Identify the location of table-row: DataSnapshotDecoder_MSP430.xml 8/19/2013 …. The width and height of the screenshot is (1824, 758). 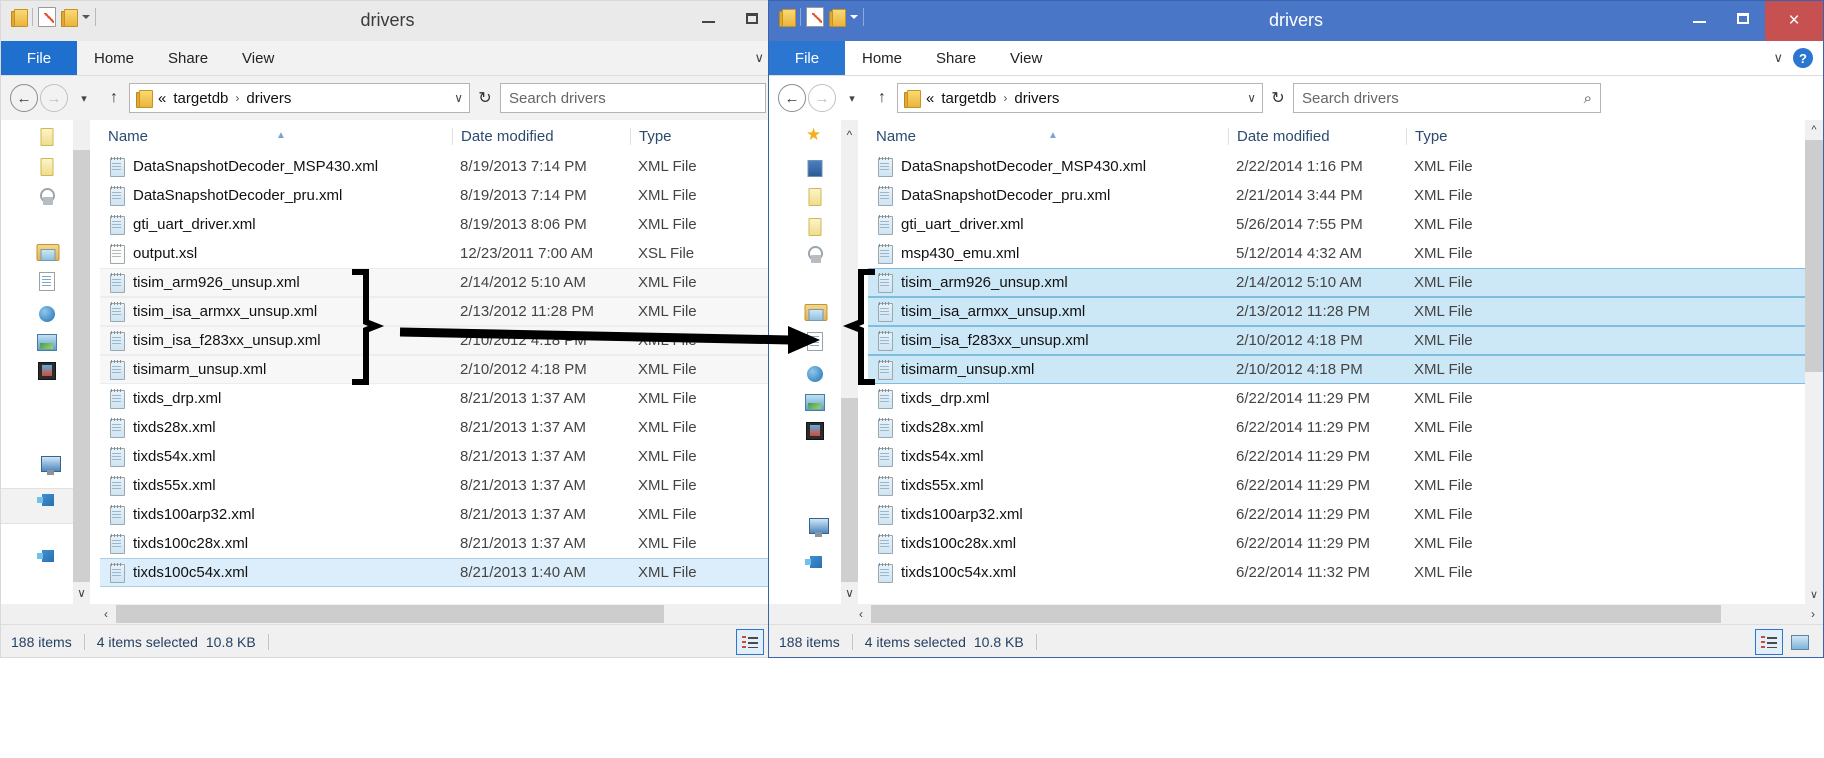
(437, 166).